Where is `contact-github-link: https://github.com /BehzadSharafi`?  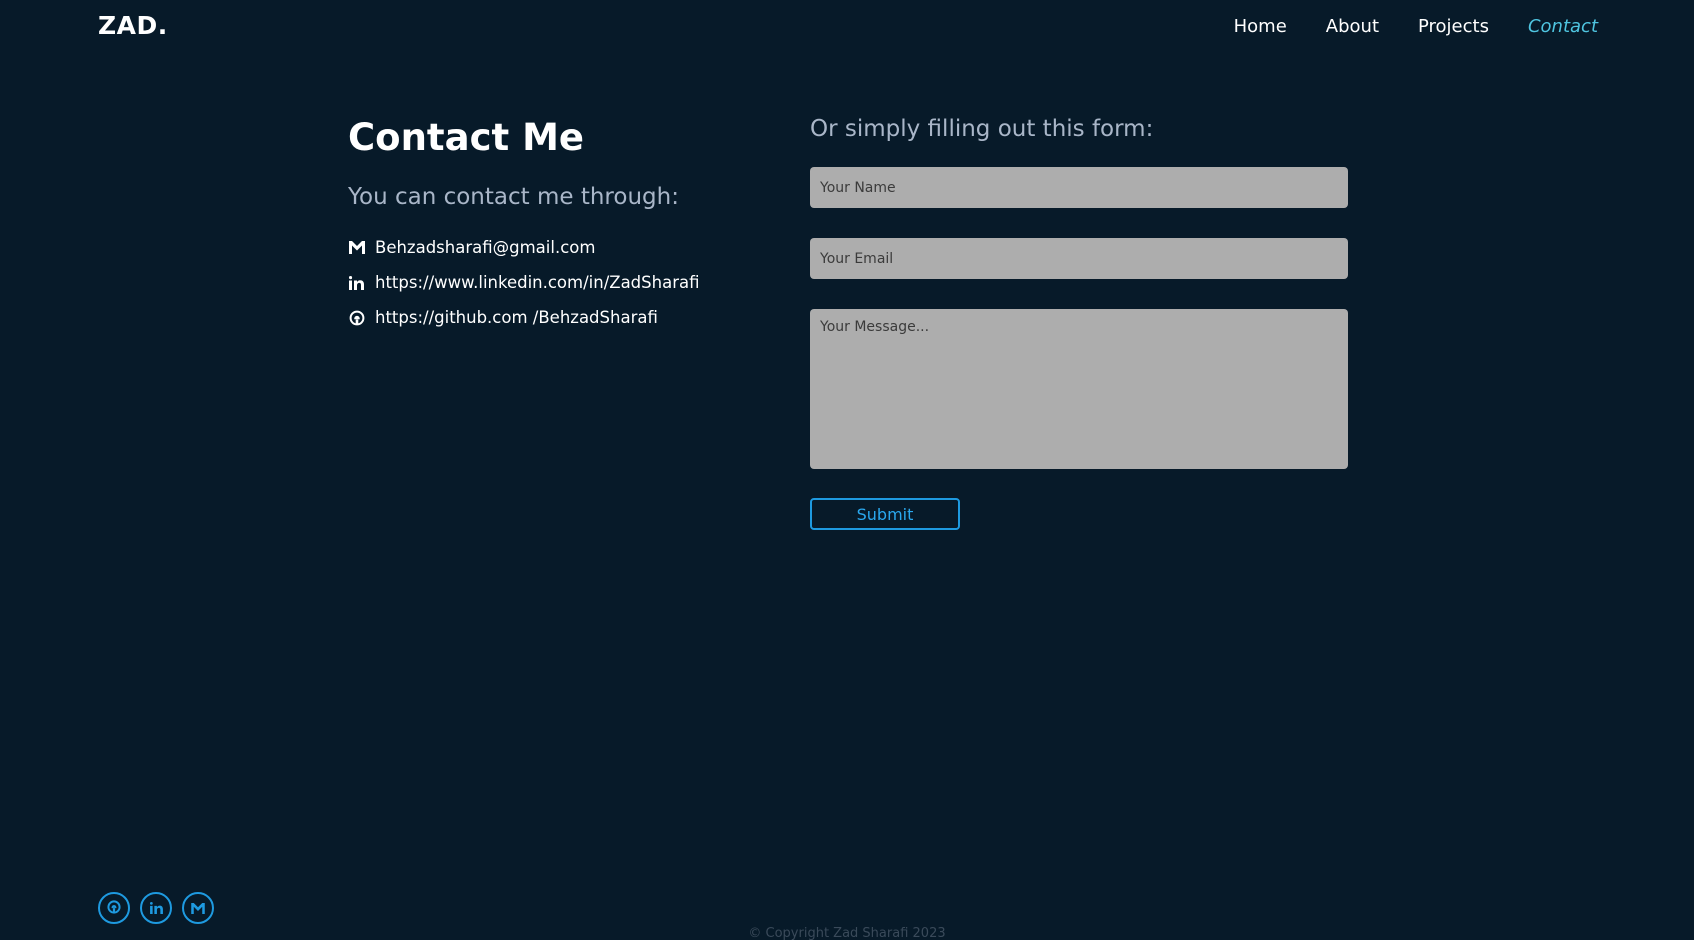 contact-github-link: https://github.com /BehzadSharafi is located at coordinates (516, 317).